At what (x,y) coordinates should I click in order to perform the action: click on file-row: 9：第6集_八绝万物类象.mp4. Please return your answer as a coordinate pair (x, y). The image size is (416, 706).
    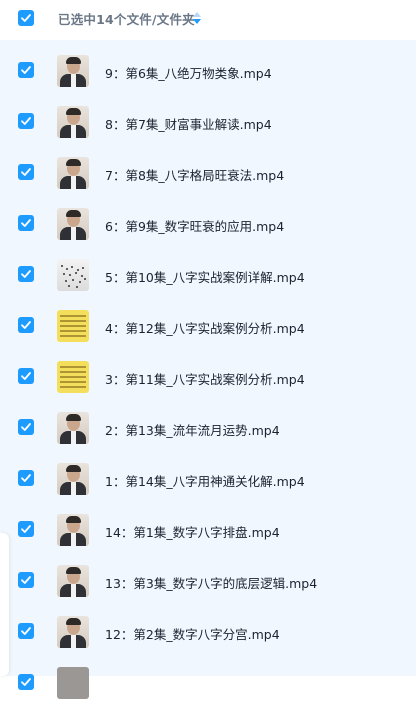
    Looking at the image, I should click on (208, 68).